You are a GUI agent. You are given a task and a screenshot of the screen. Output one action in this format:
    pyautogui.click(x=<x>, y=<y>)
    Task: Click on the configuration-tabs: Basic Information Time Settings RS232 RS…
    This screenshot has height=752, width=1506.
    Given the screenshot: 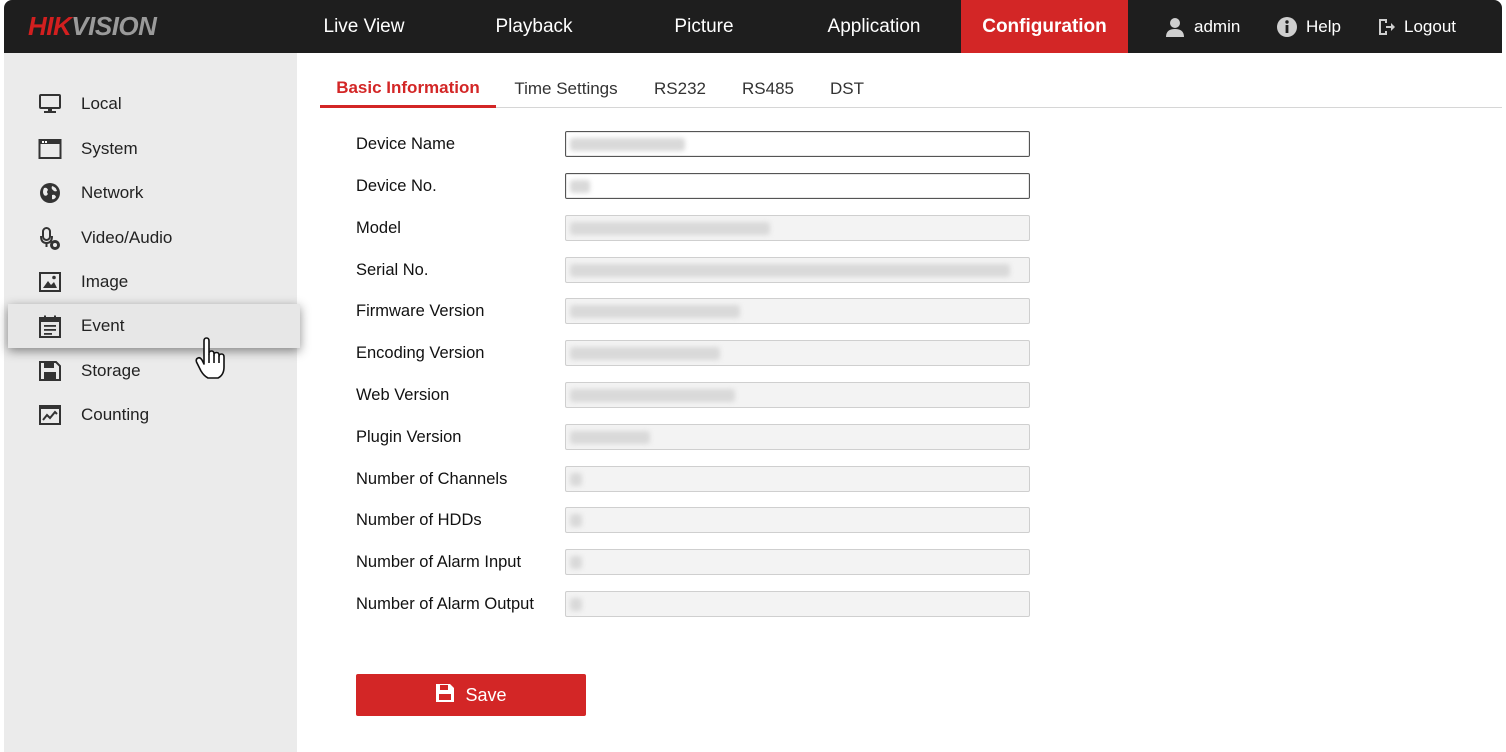 What is the action you would take?
    pyautogui.click(x=911, y=87)
    